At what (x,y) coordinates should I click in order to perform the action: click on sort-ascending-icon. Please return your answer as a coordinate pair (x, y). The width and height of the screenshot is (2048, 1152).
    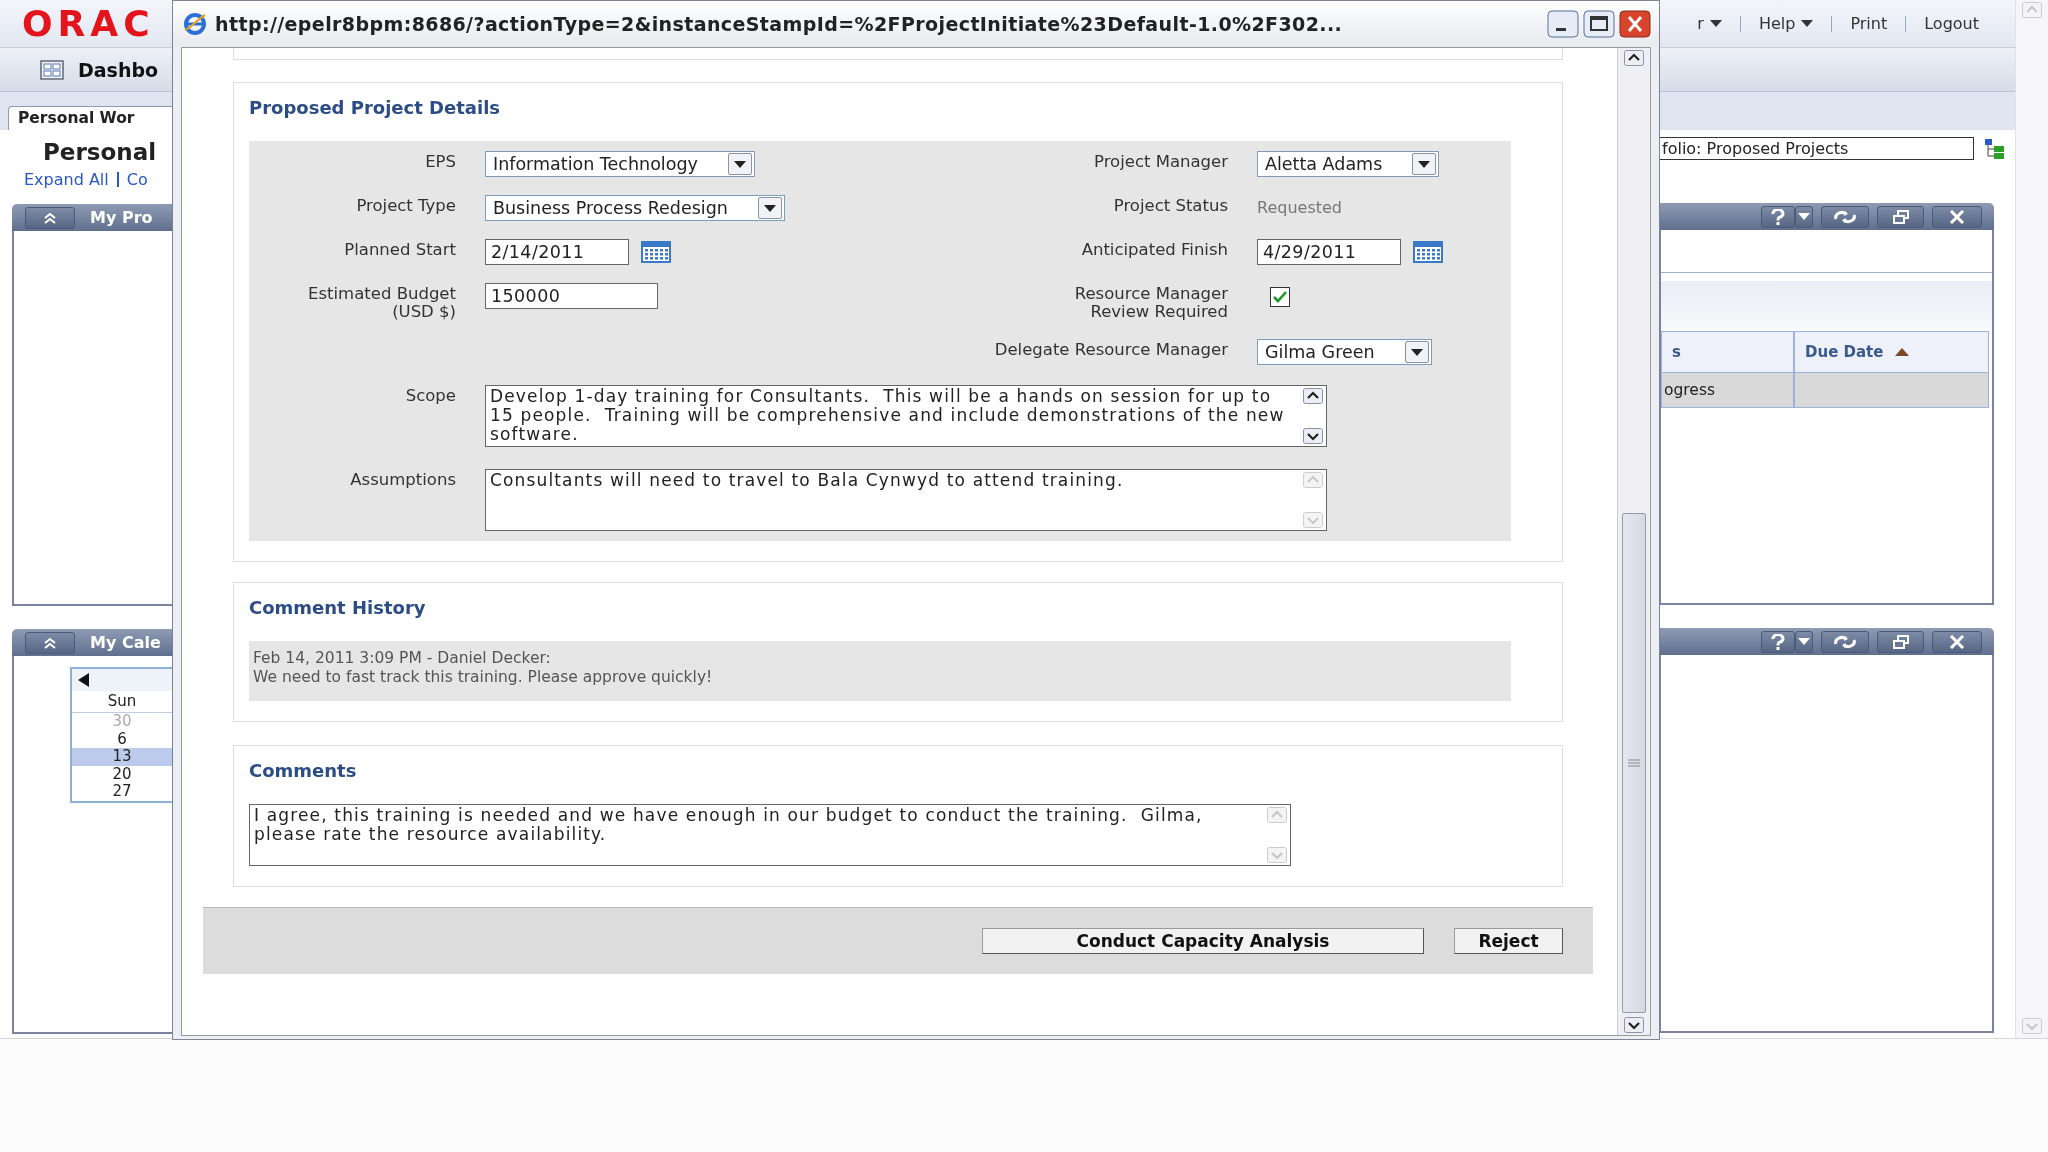
    Looking at the image, I should click on (1902, 352).